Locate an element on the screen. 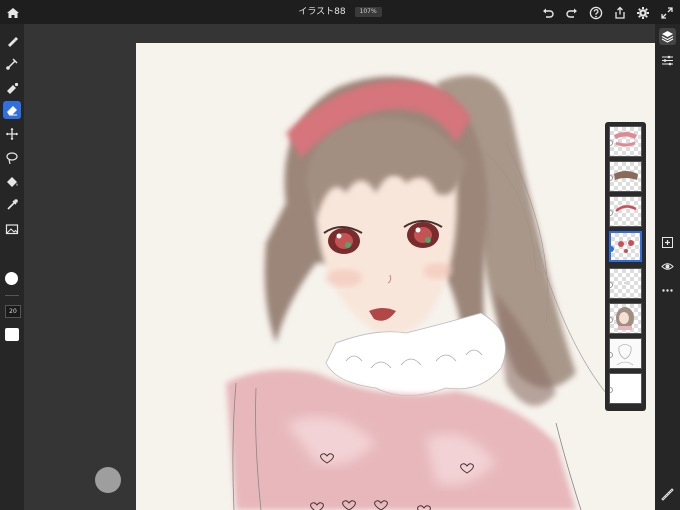 Image resolution: width=680 pixels, height=510 pixels. eyedropper-icon is located at coordinates (12, 204).